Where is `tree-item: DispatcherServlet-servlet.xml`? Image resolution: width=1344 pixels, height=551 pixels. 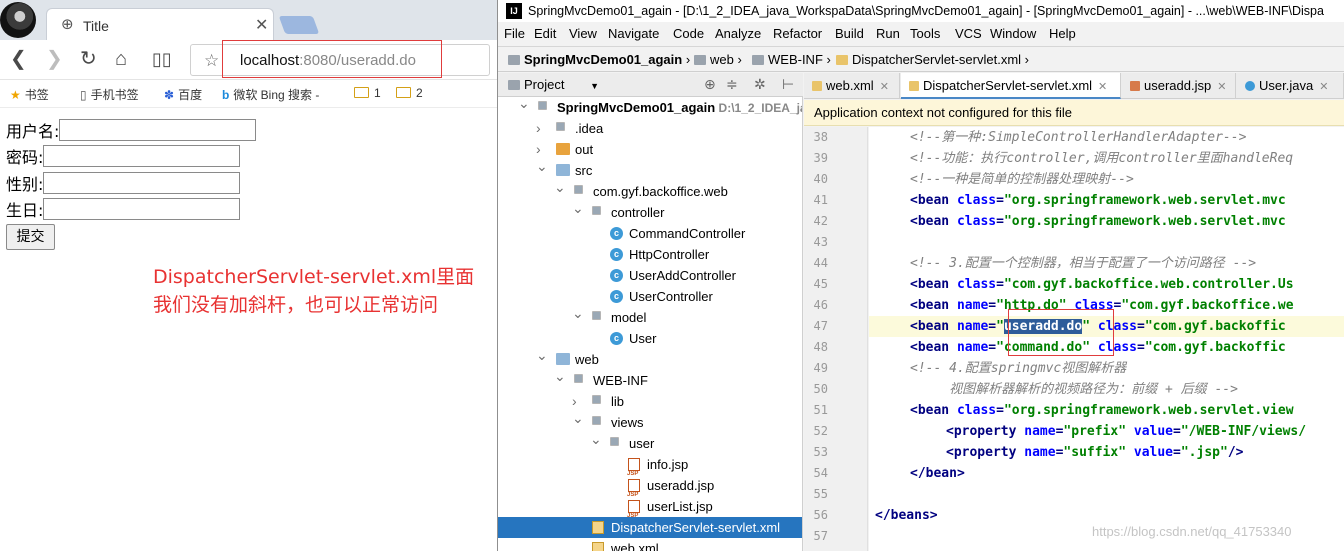
tree-item: DispatcherServlet-servlet.xml is located at coordinates (650, 527).